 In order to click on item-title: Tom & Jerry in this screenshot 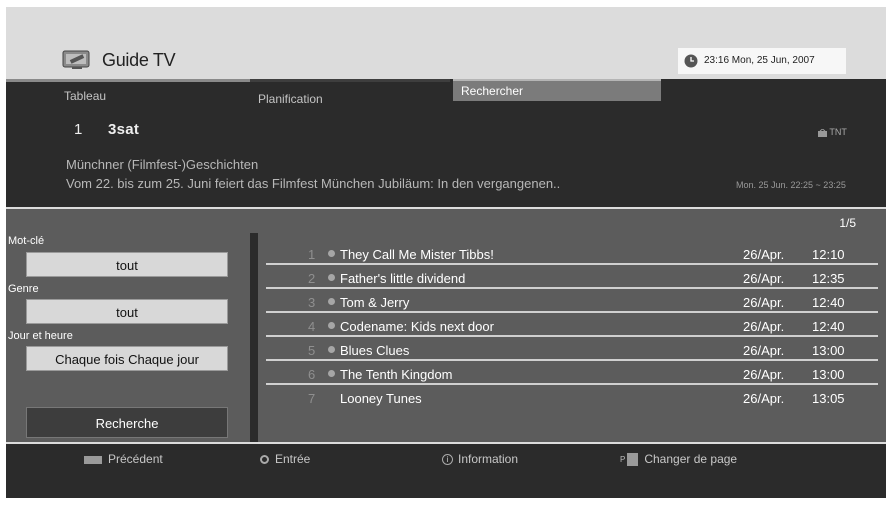, I will do `click(375, 302)`.